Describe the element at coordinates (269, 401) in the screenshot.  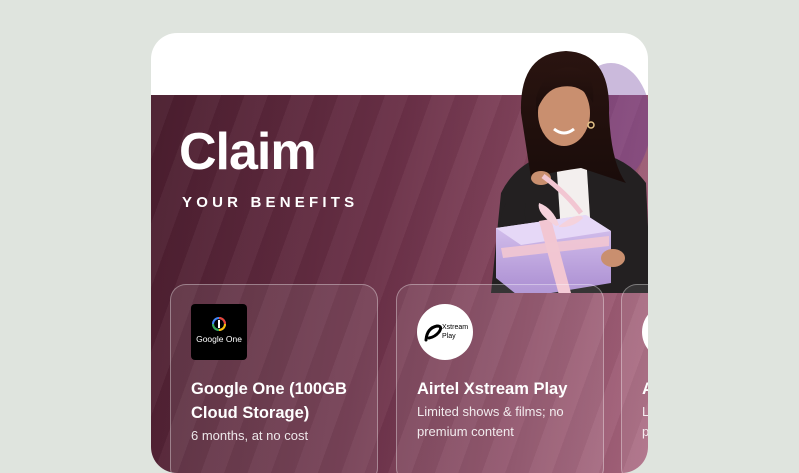
I see `offer-title: Google One (100GB Cloud Storage)` at that location.